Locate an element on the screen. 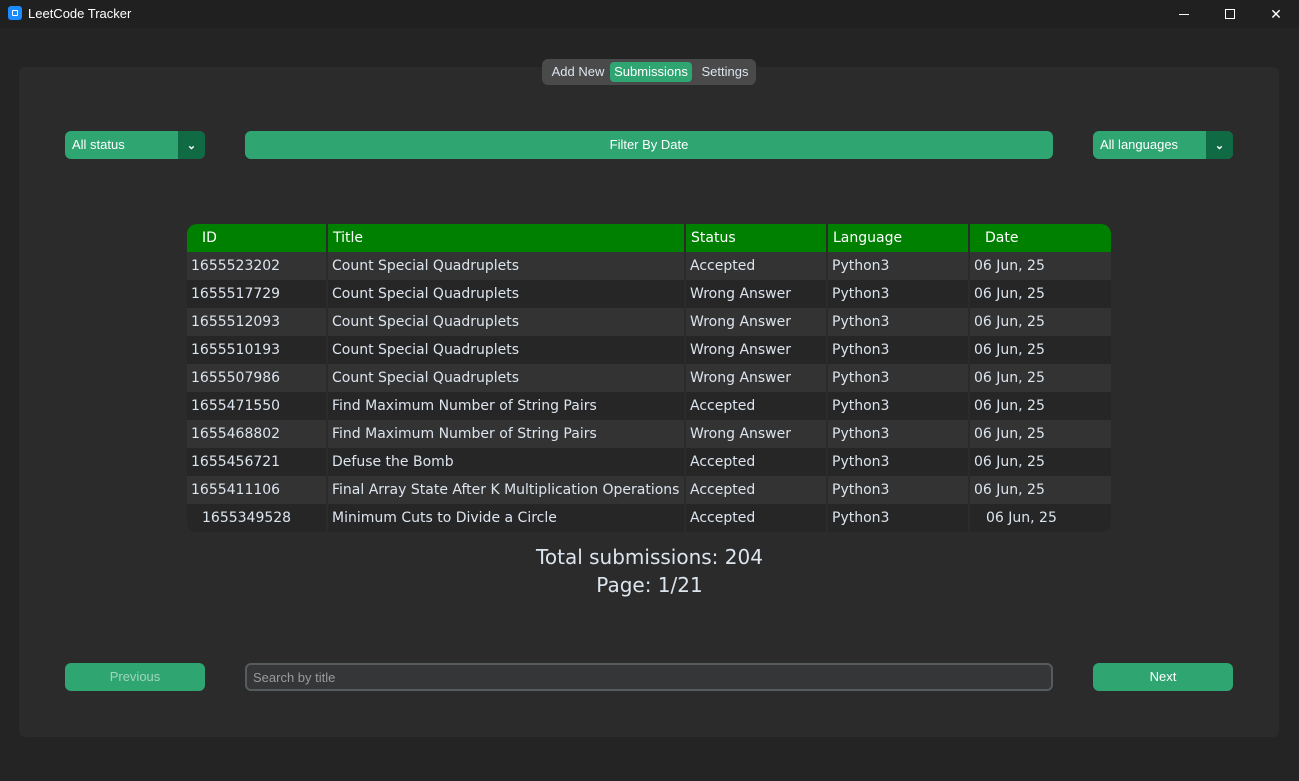 This screenshot has width=1299, height=781. app-icon is located at coordinates (15, 13).